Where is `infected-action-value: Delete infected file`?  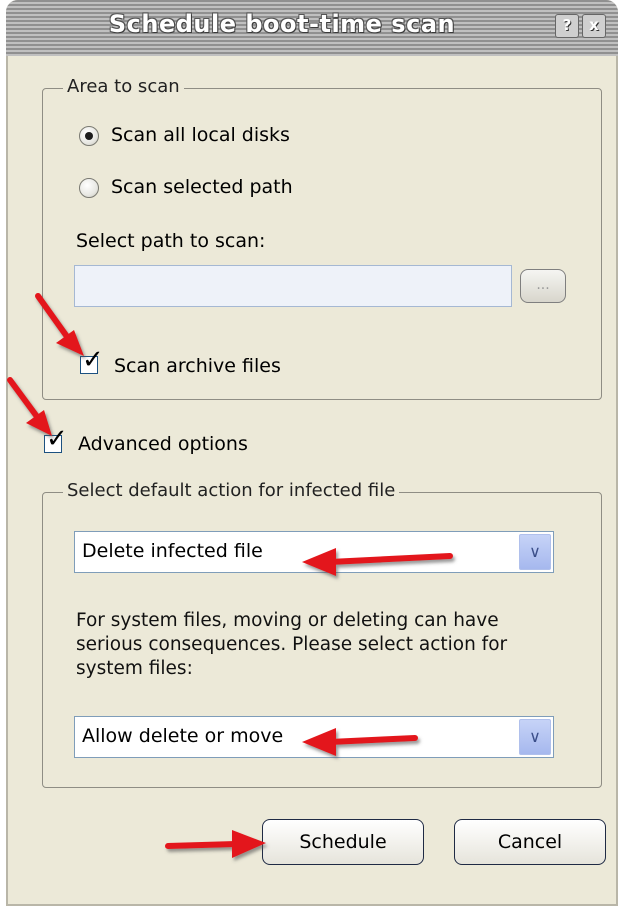
infected-action-value: Delete infected file is located at coordinates (172, 551).